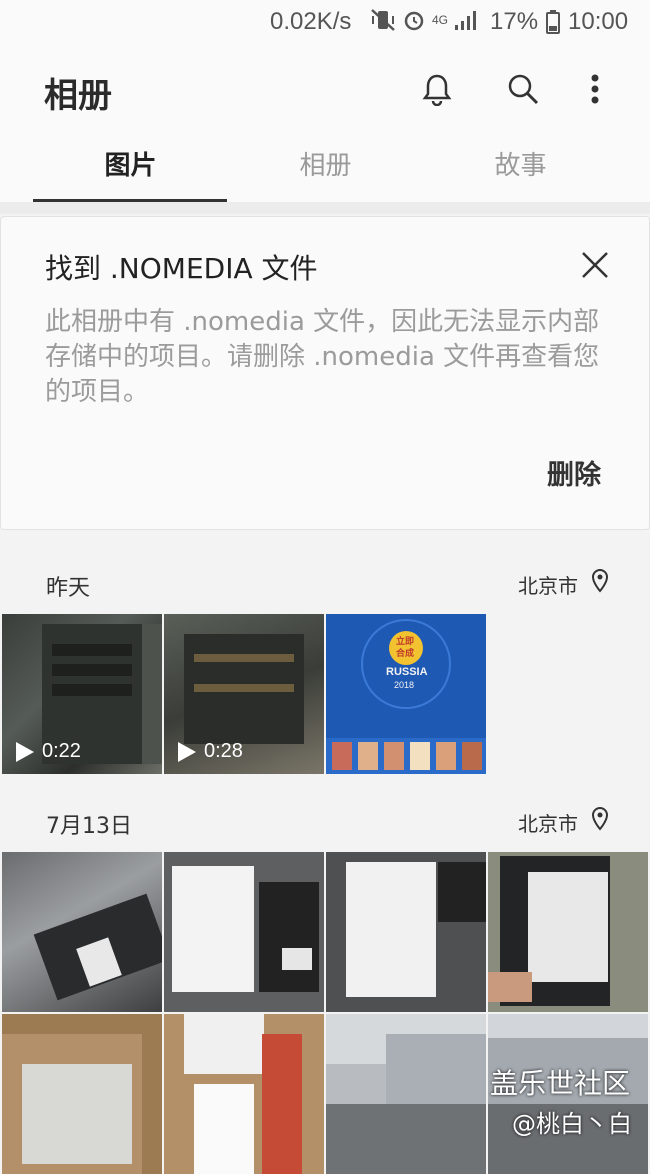 The image size is (650, 1174). I want to click on image-thumbnail: 立即 合成 RUSSIA 2018, so click(406, 694).